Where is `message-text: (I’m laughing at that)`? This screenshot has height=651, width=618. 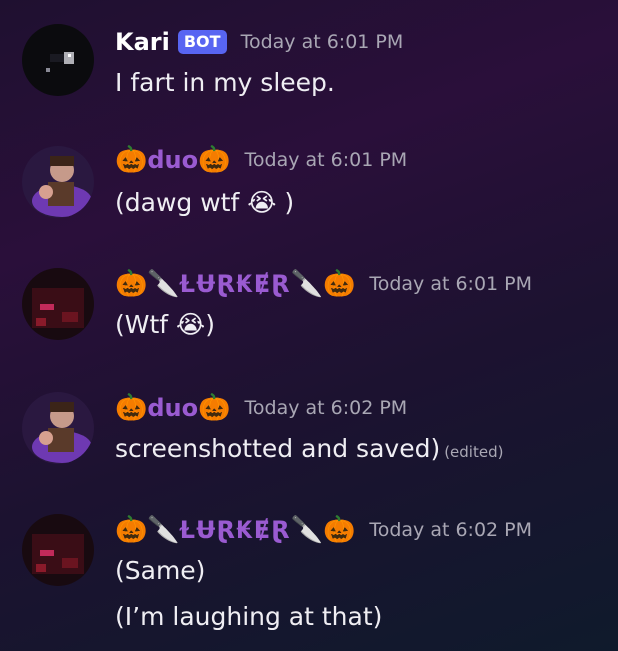
message-text: (I’m laughing at that) is located at coordinates (249, 616).